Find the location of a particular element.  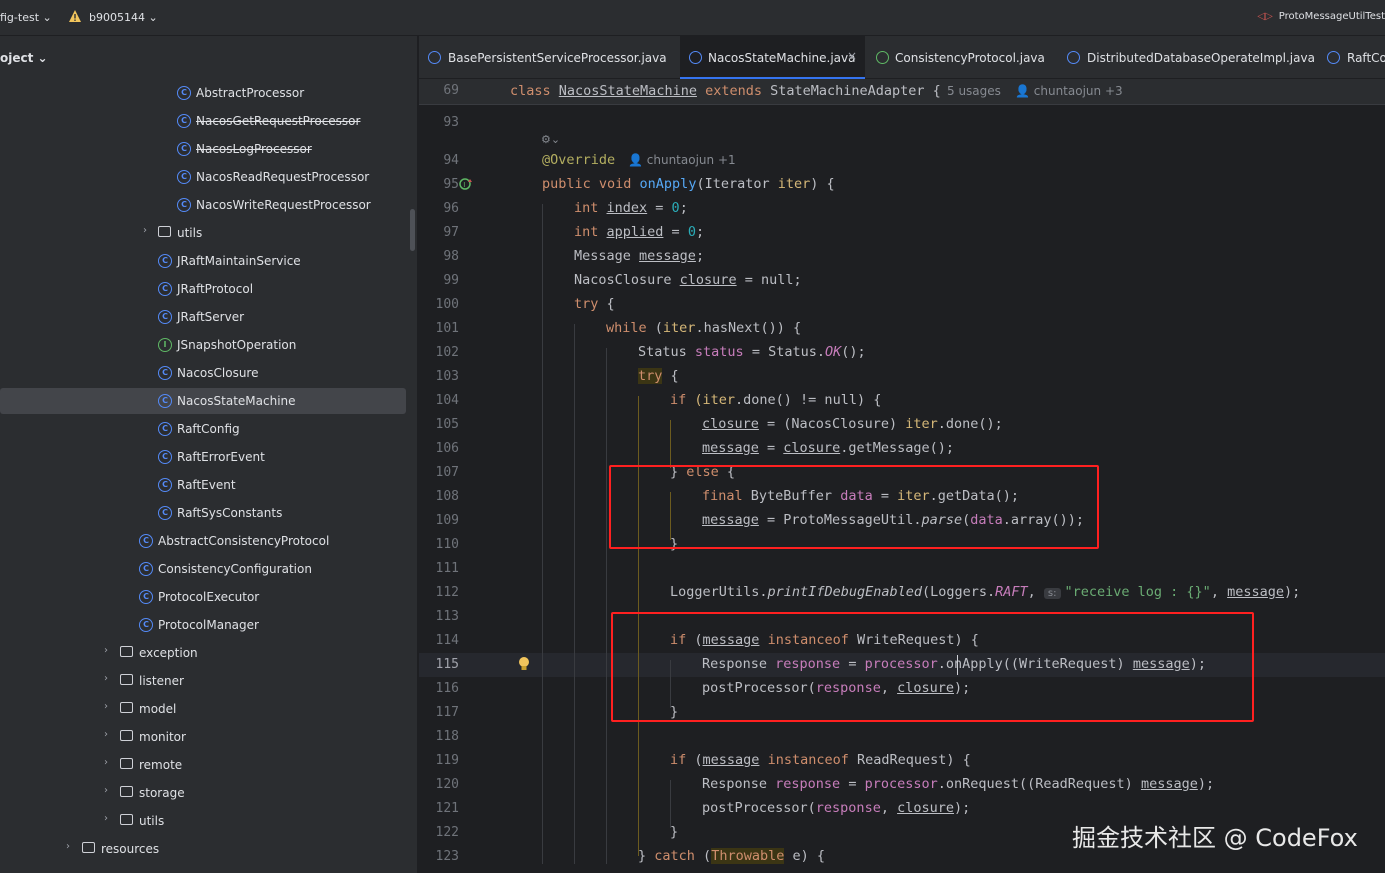

usages-hint: 5 usages is located at coordinates (974, 91).